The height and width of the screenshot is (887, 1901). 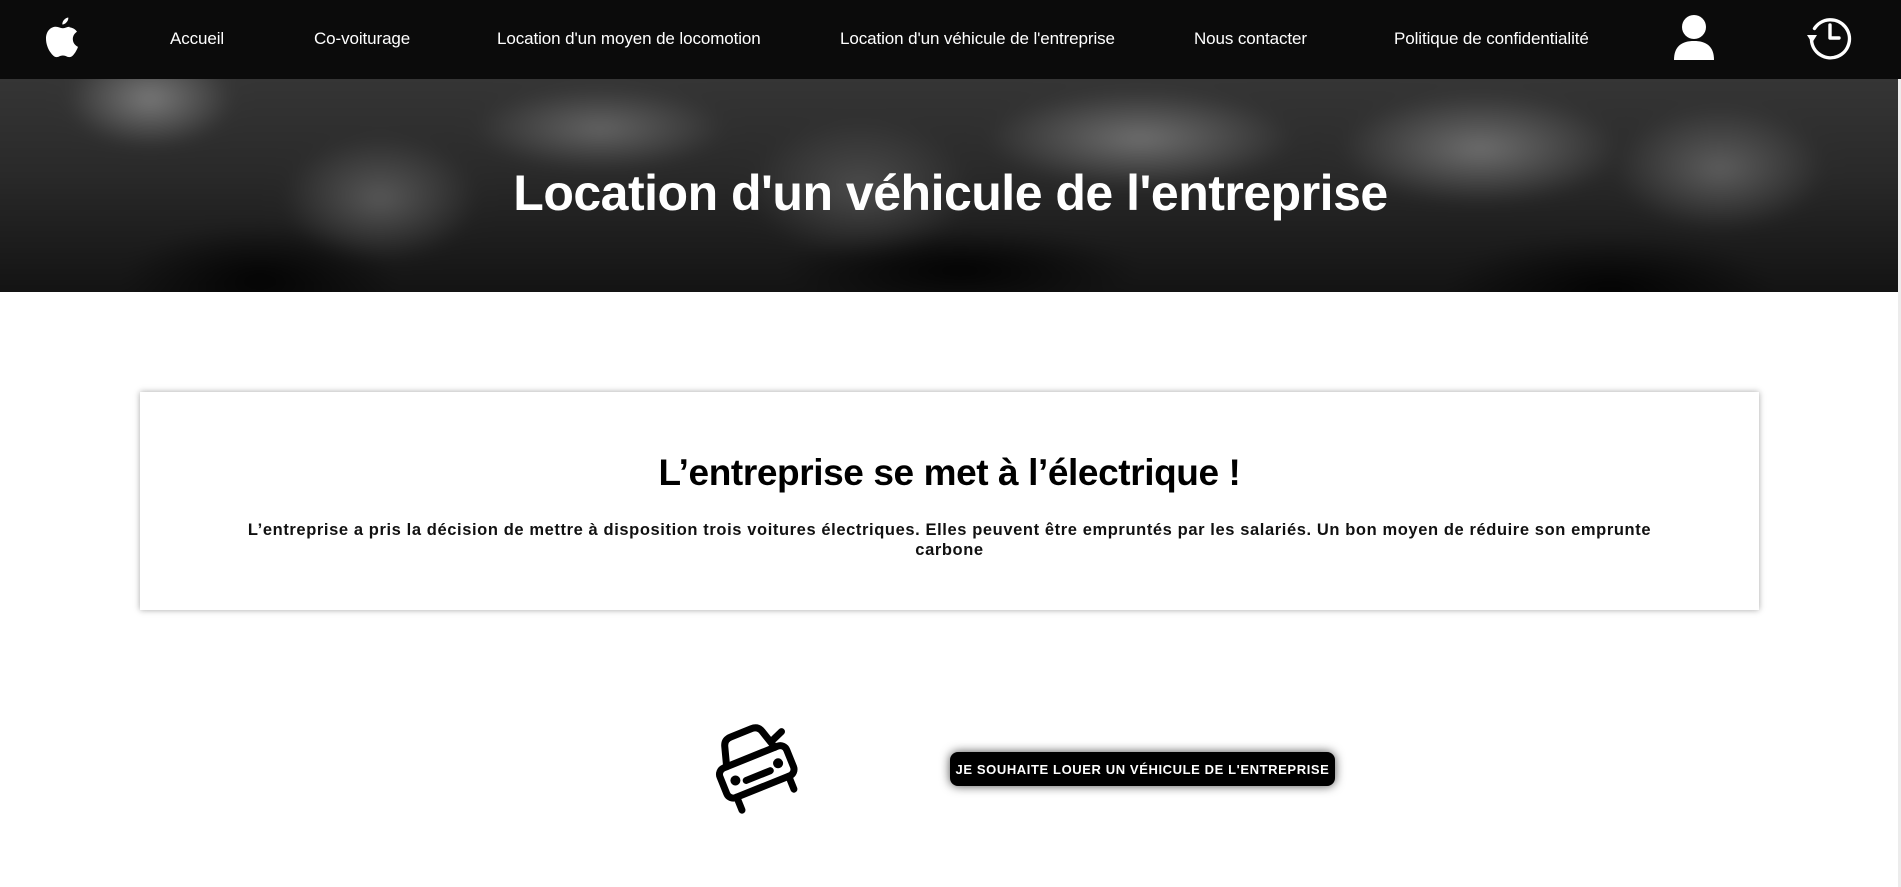 What do you see at coordinates (629, 39) in the screenshot?
I see `nav-link-location-moyen-locomotion: Location d'un moyen de locomotion` at bounding box center [629, 39].